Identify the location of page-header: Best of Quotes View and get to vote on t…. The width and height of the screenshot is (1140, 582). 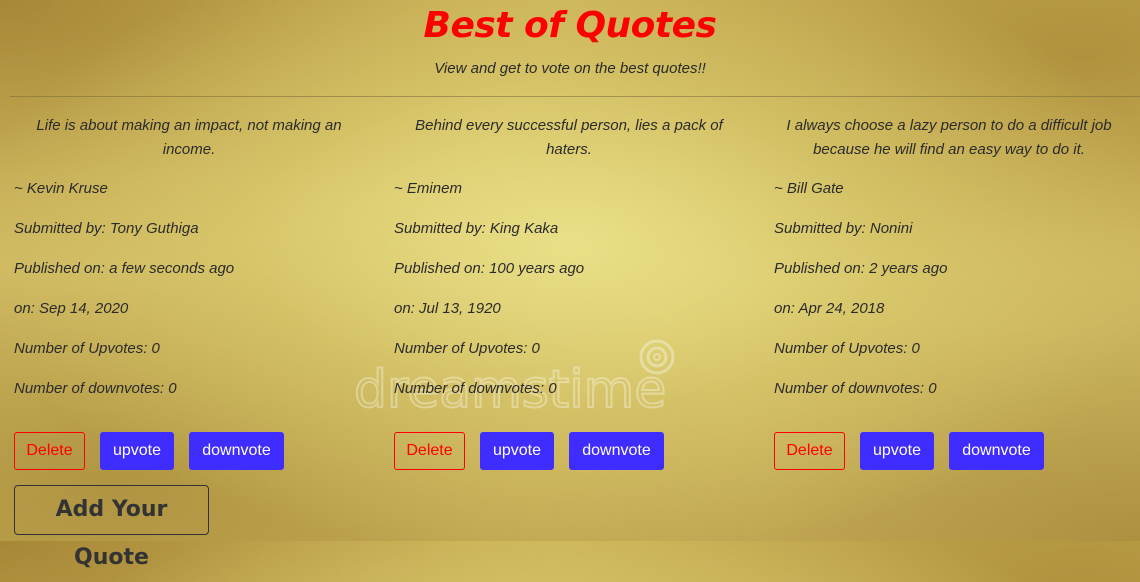
(570, 39).